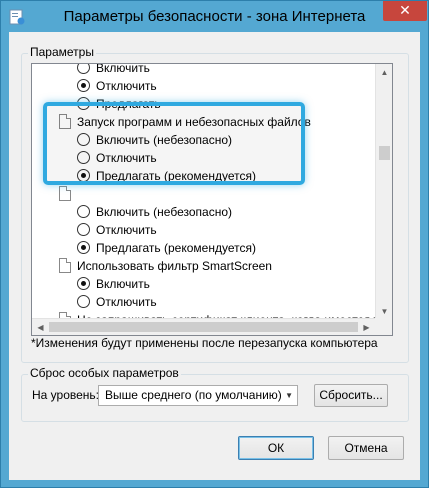 Image resolution: width=429 pixels, height=488 pixels. I want to click on setting-label: Использовать фильтр SmartScreen, so click(174, 265).